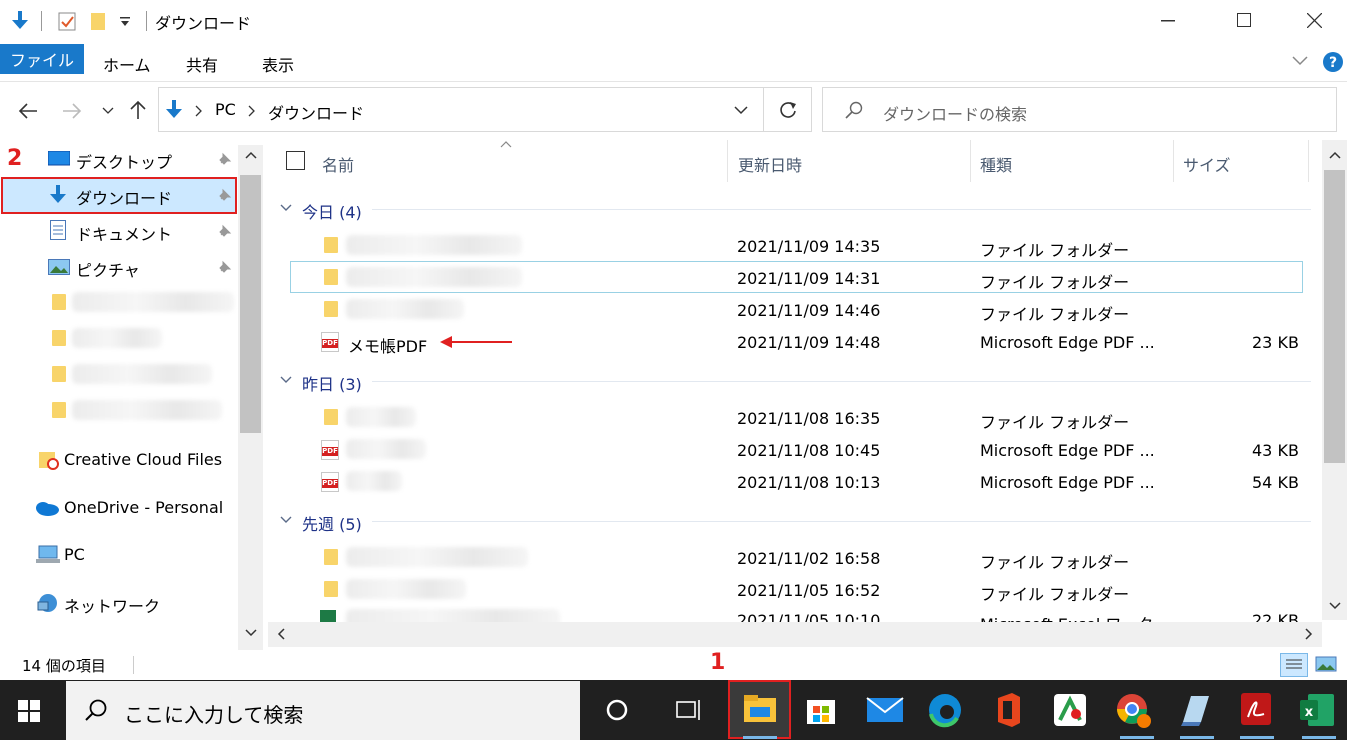 This screenshot has height=740, width=1347. I want to click on customize-dropdown-icon, so click(125, 22).